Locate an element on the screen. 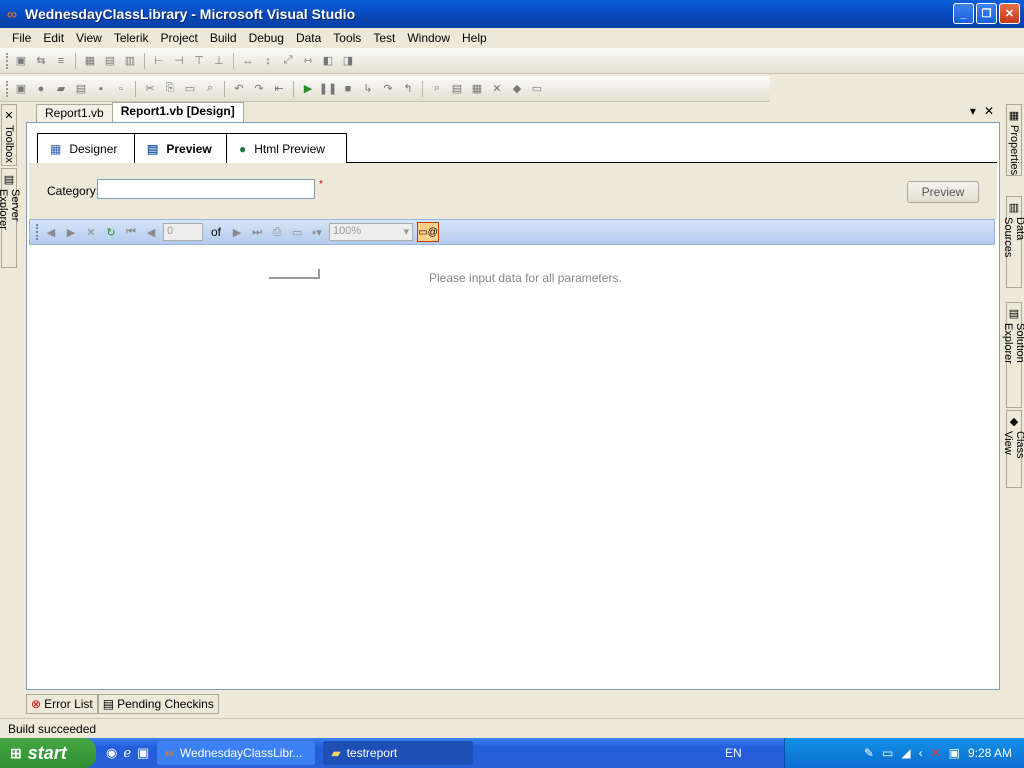 The image size is (1024, 768). security-icon: ▣ is located at coordinates (954, 753).